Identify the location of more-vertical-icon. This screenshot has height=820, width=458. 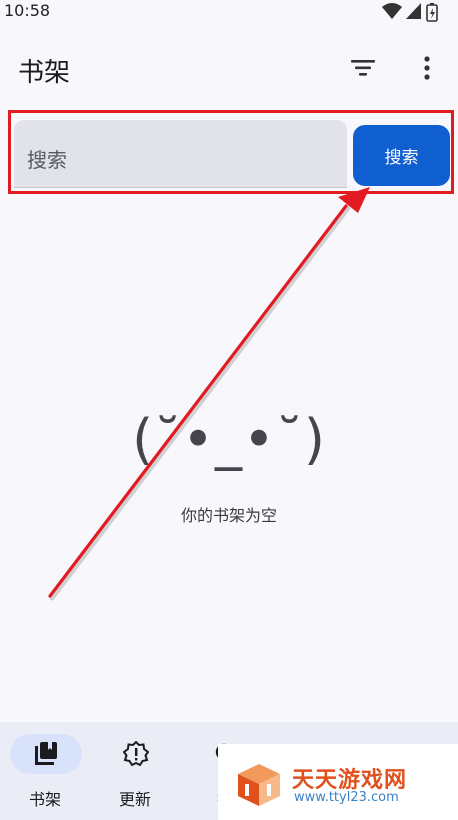
(427, 68).